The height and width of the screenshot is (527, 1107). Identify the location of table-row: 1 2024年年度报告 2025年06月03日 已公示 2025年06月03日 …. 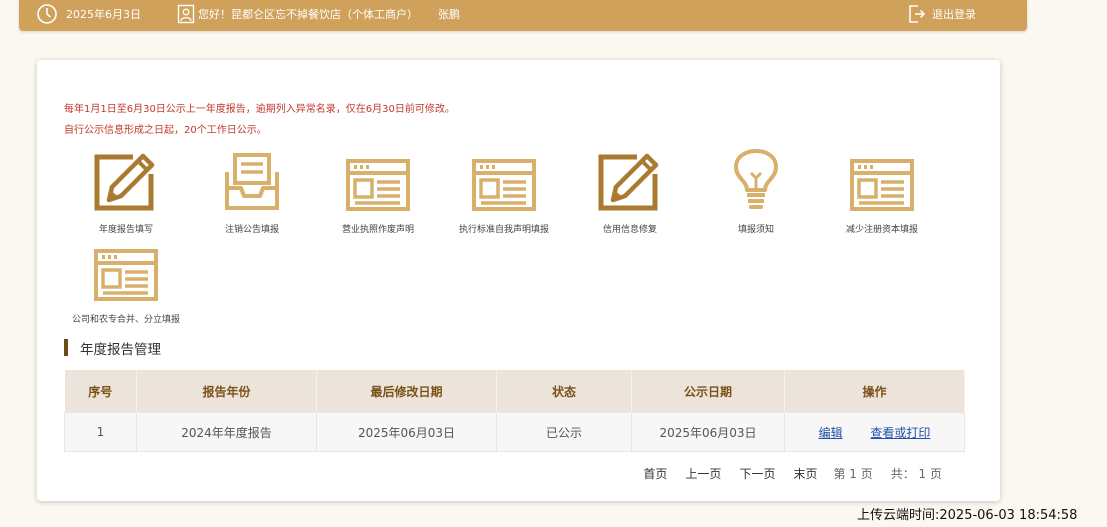
(514, 432).